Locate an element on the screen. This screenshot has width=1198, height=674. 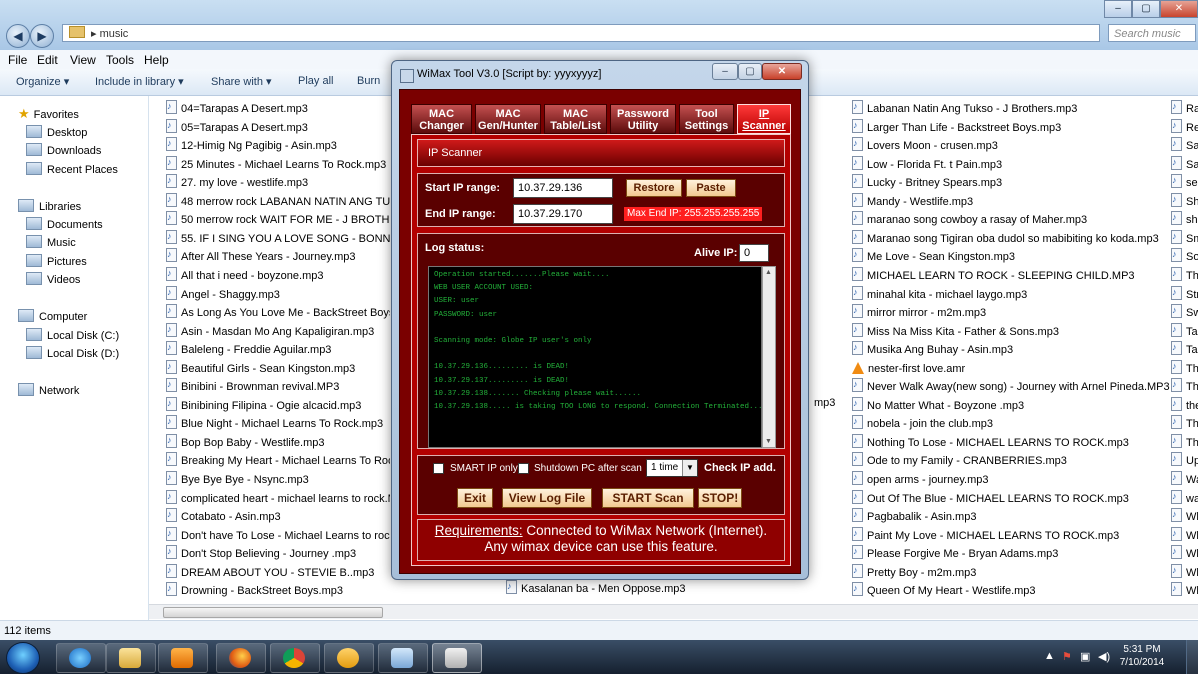
tray-arrow-icon: ▲ is located at coordinates (1049, 656).